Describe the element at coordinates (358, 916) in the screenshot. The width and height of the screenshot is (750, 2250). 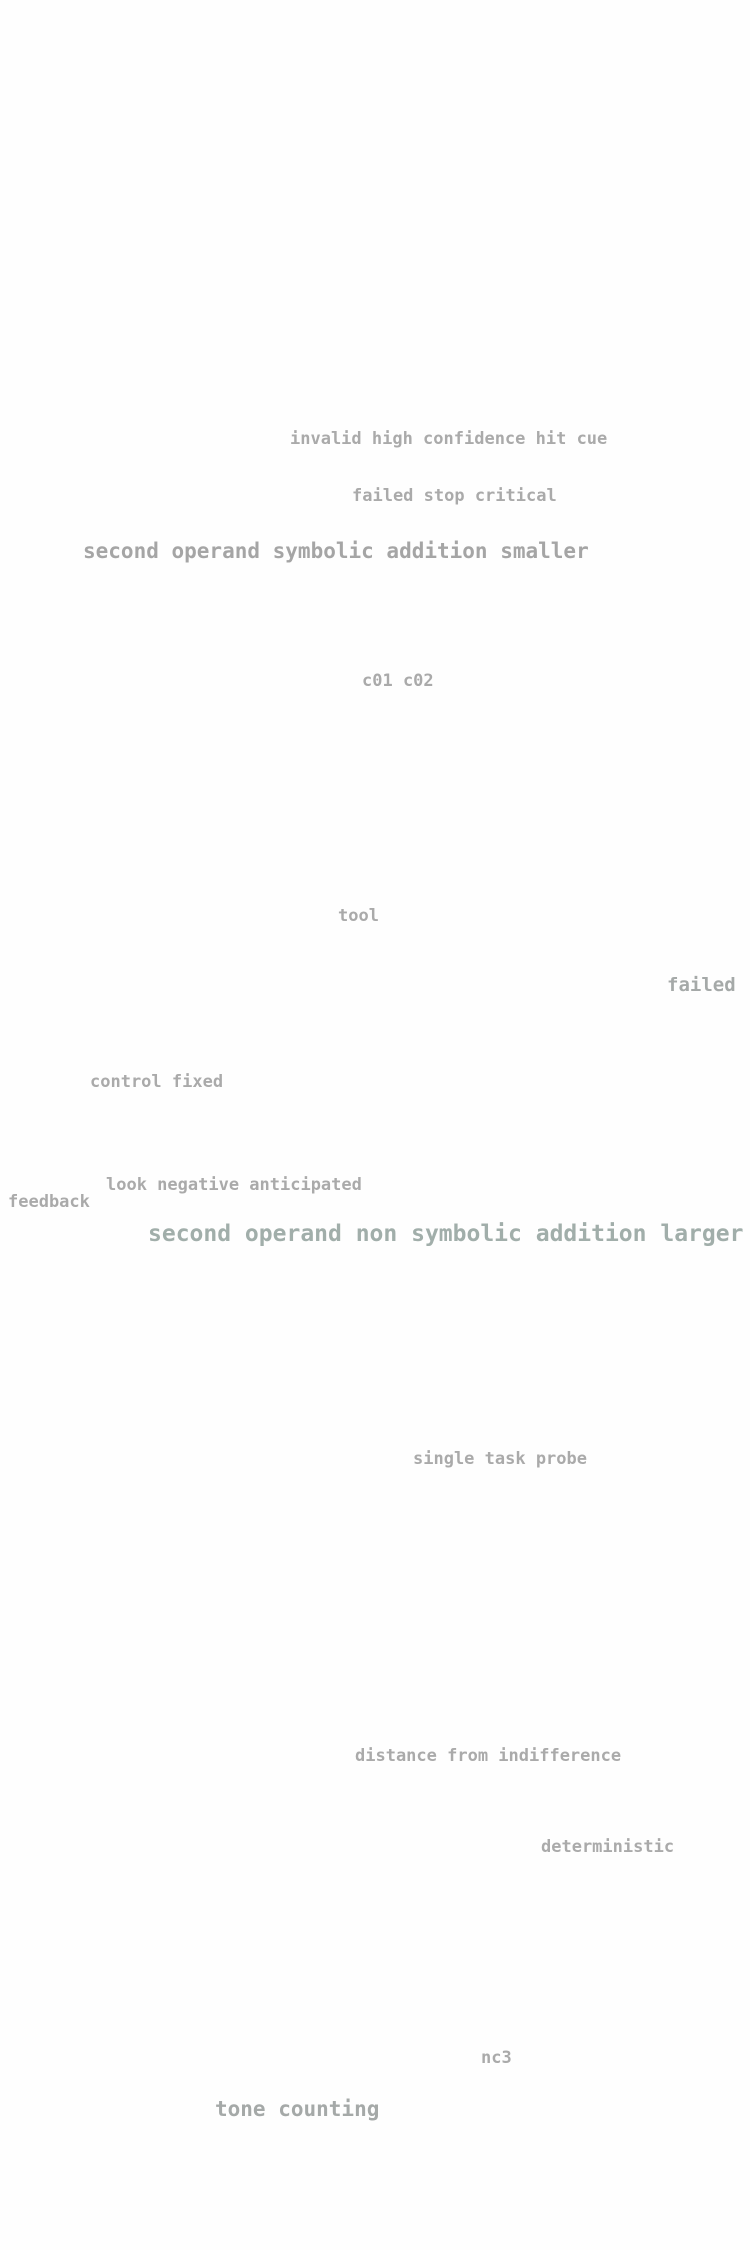
I see `term-tool: tool` at that location.